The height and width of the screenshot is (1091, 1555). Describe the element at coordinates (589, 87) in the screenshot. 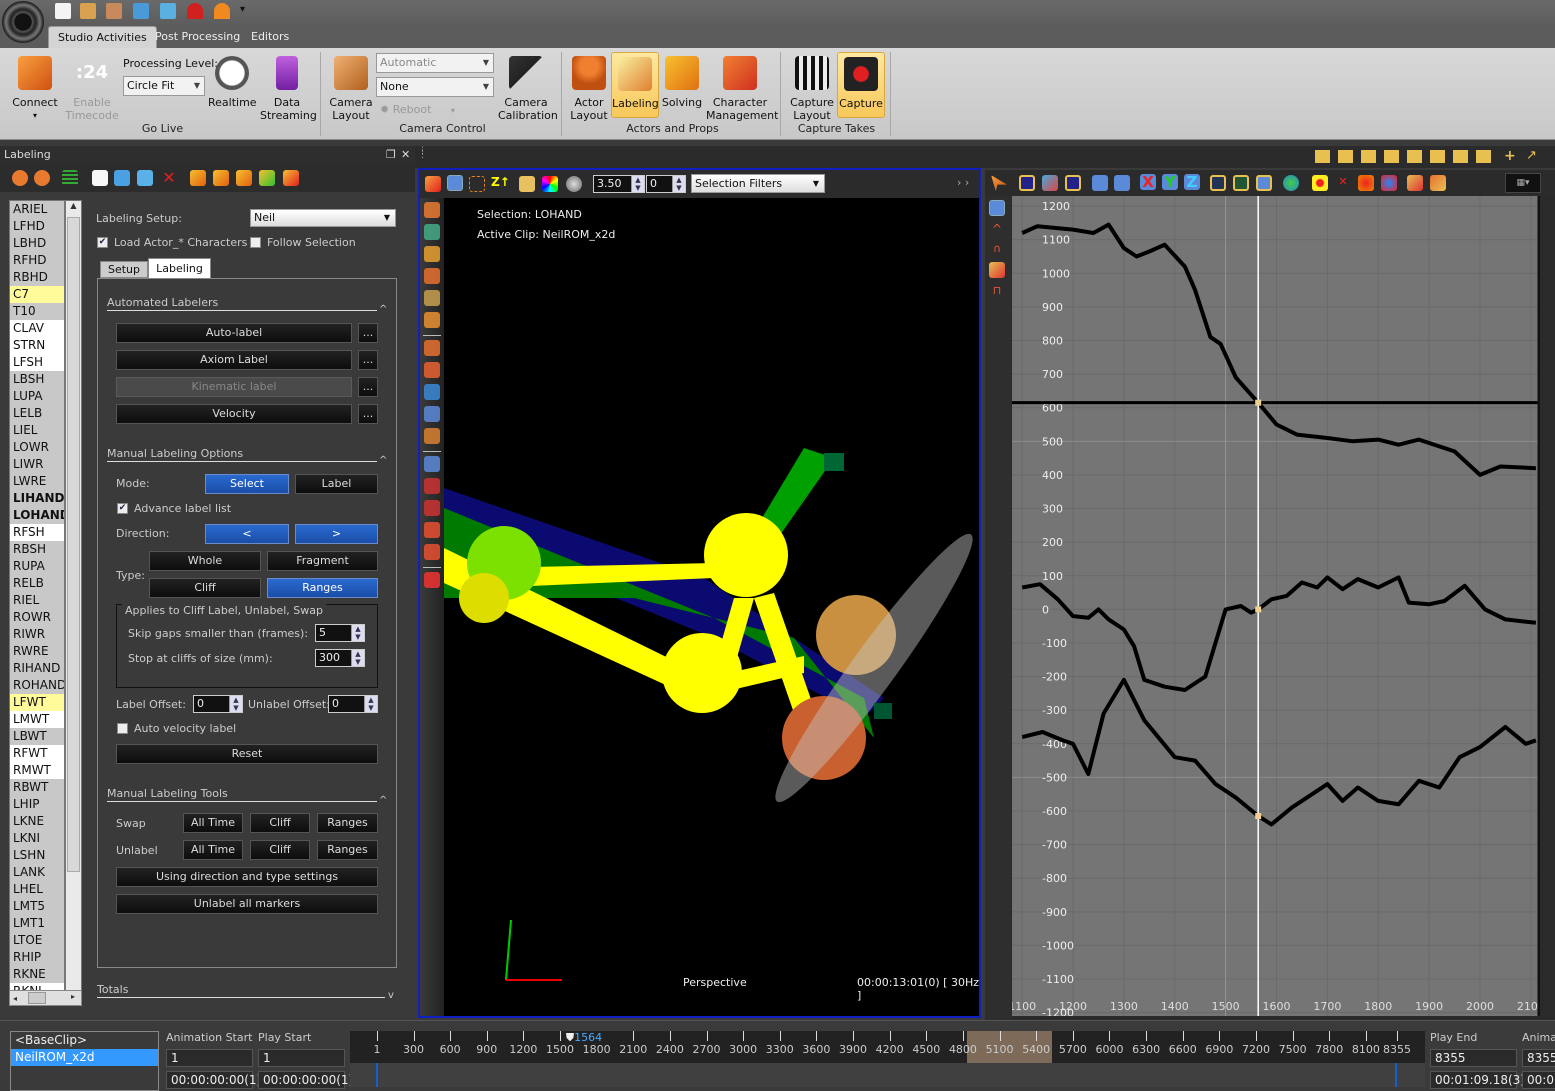

I see `actor-layout-button: Actor Layout` at that location.